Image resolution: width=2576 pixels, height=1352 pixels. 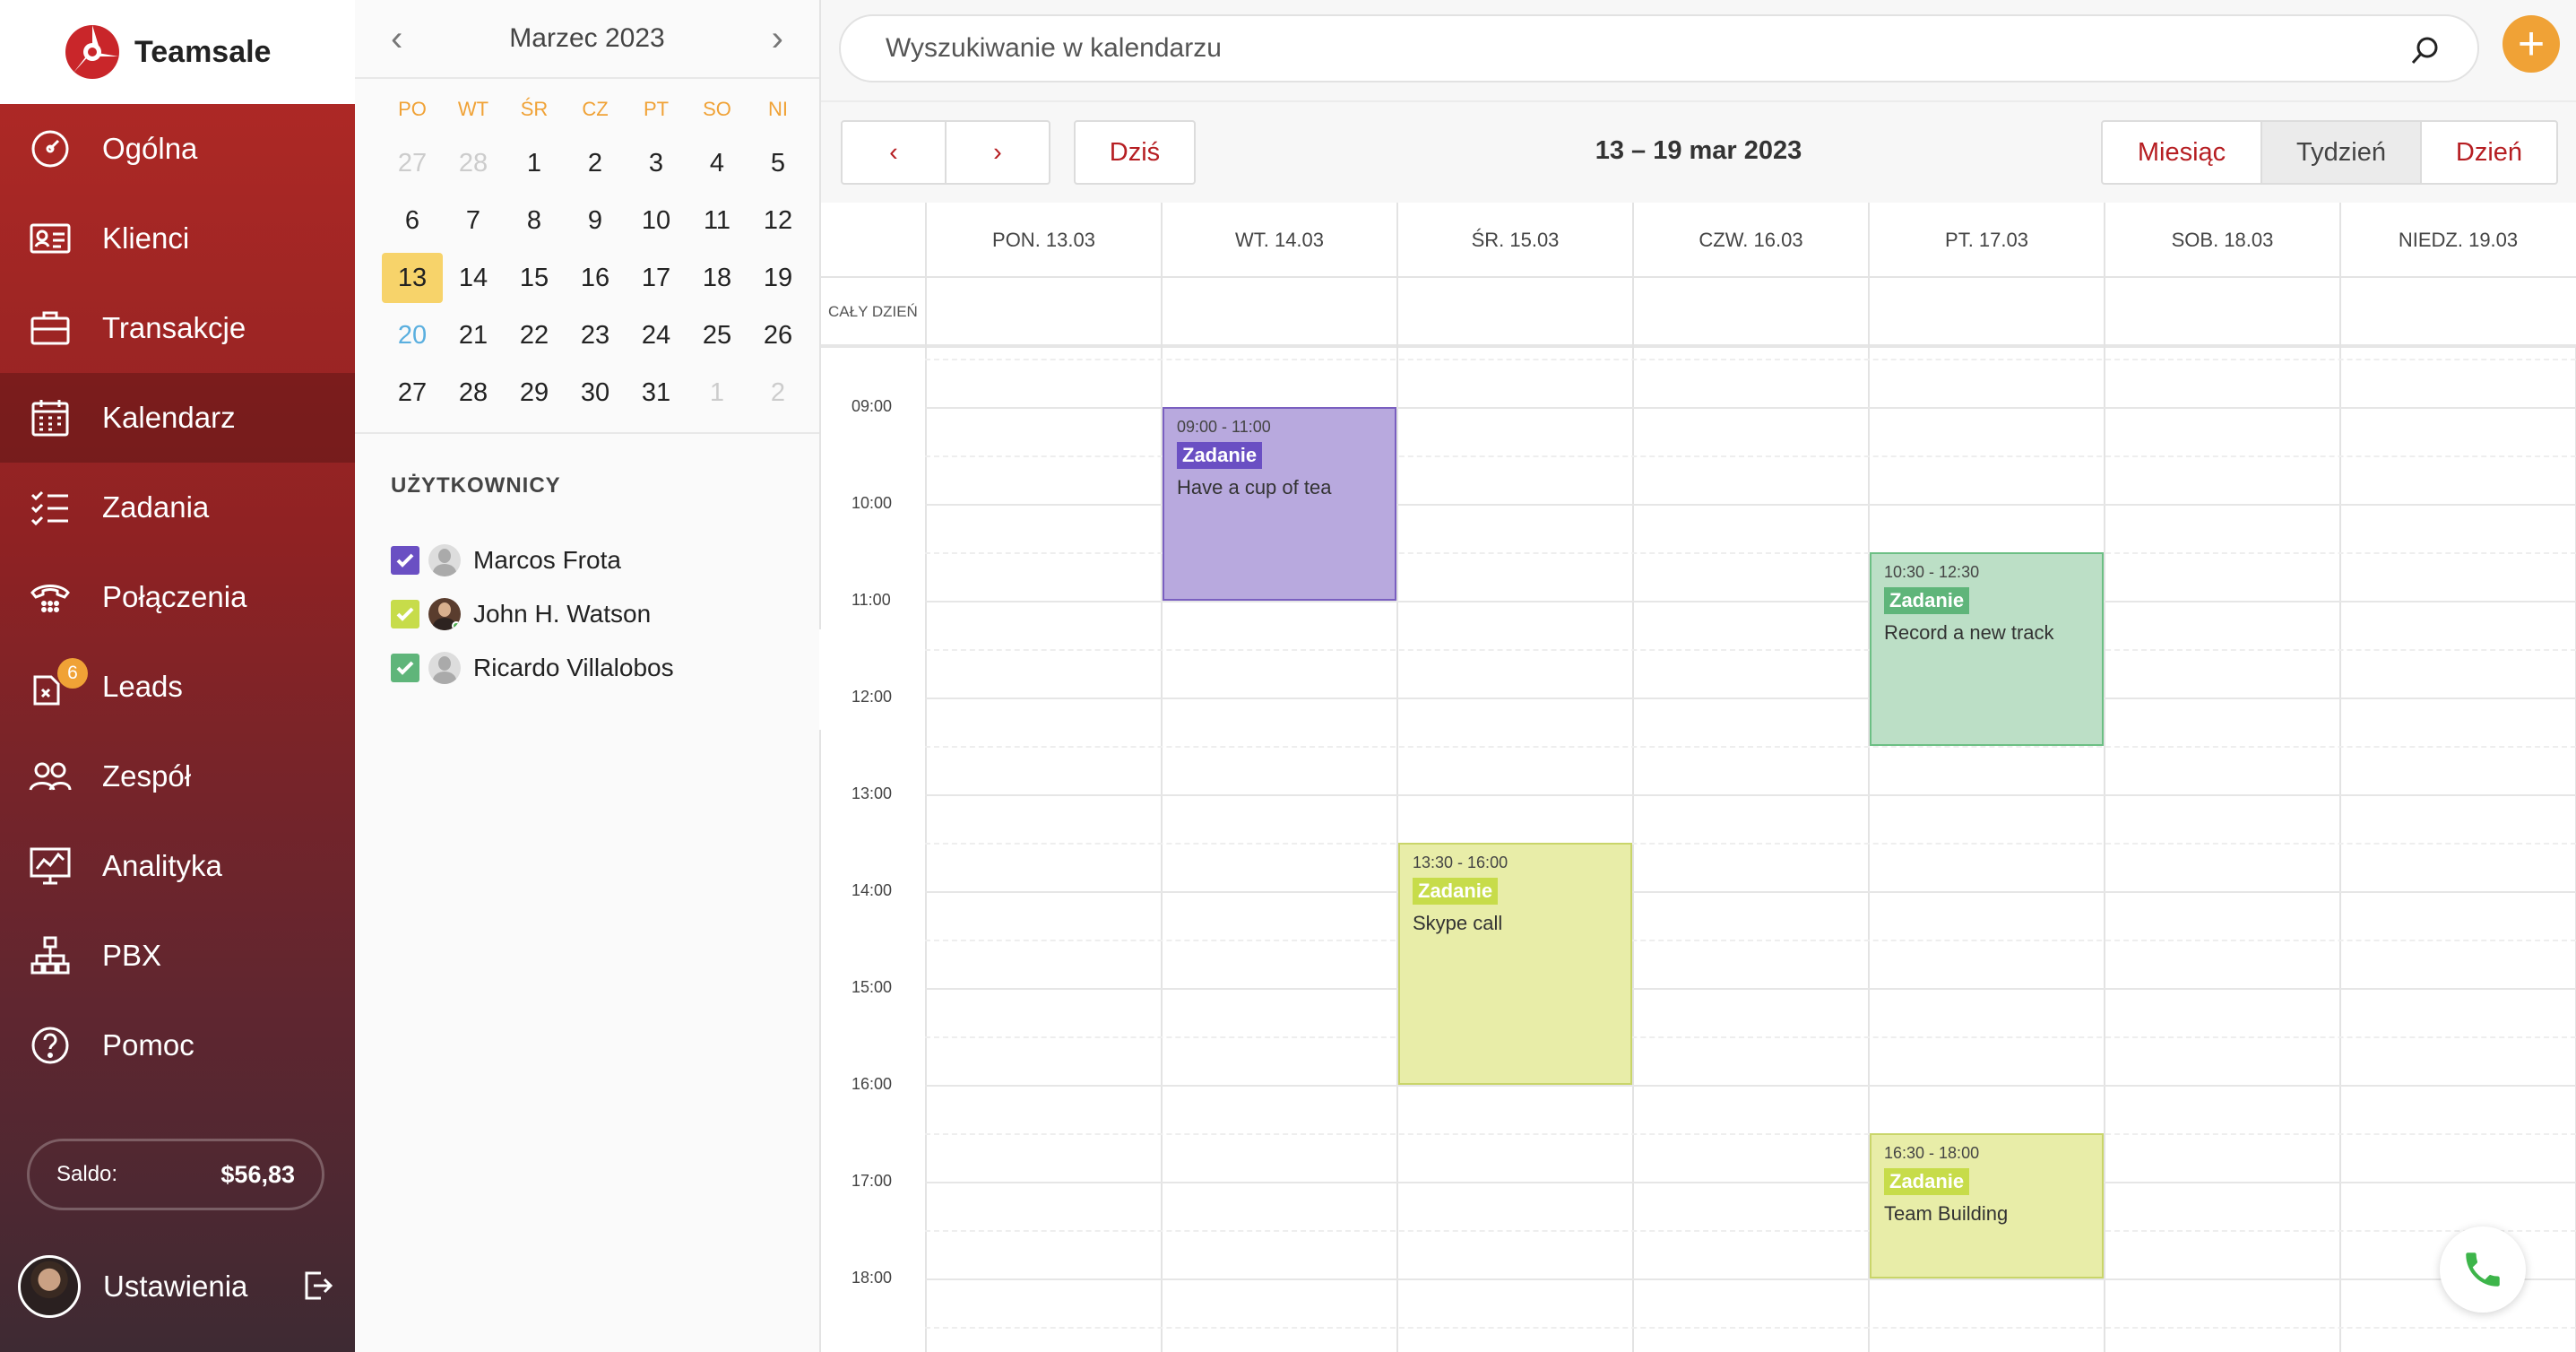 What do you see at coordinates (778, 221) in the screenshot?
I see `mini-calendar-day: 12` at bounding box center [778, 221].